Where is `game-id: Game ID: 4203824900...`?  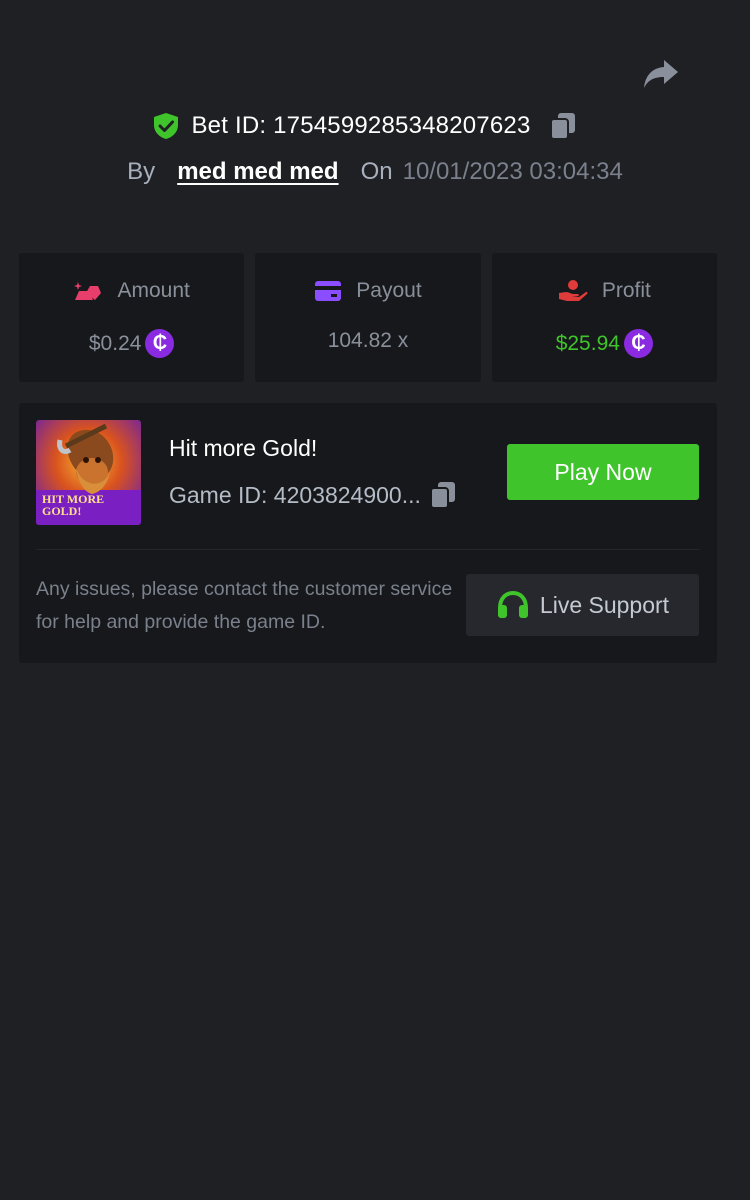 game-id: Game ID: 4203824900... is located at coordinates (295, 494).